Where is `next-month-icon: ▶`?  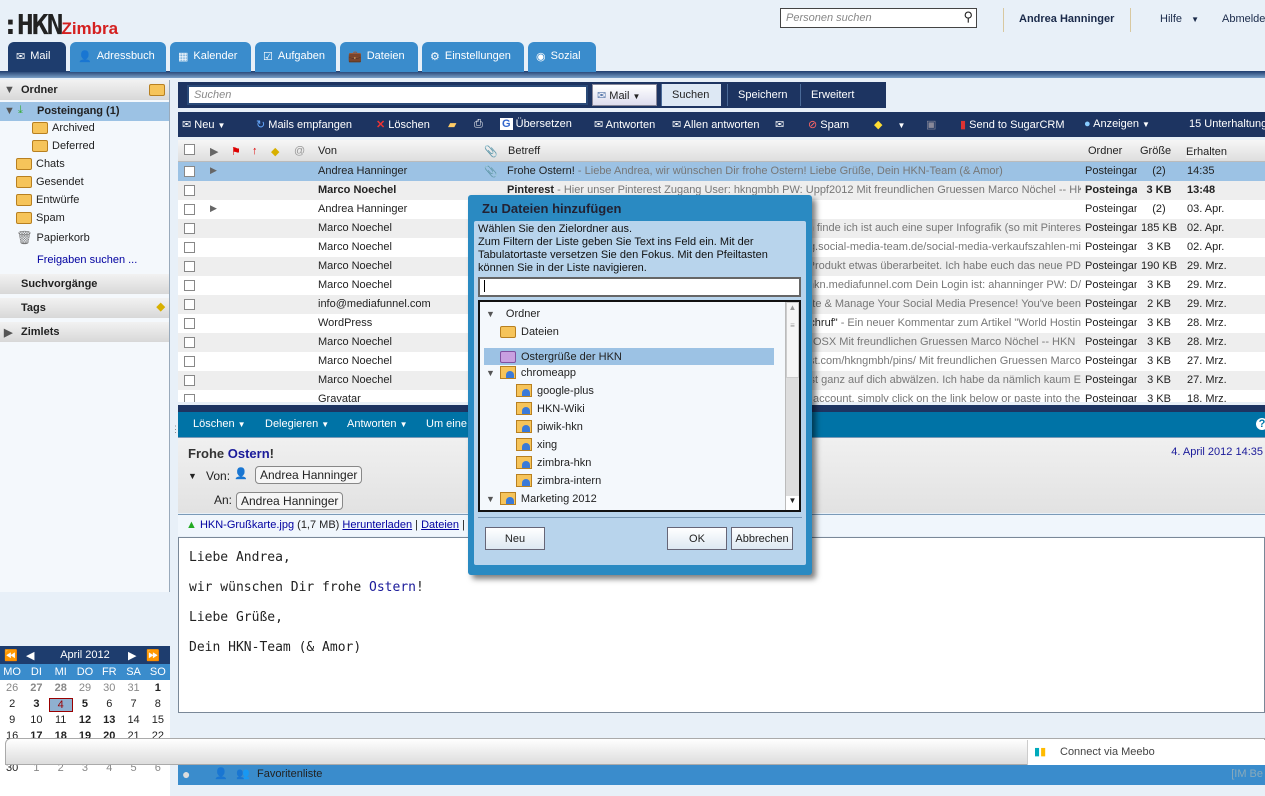 next-month-icon: ▶ is located at coordinates (132, 655).